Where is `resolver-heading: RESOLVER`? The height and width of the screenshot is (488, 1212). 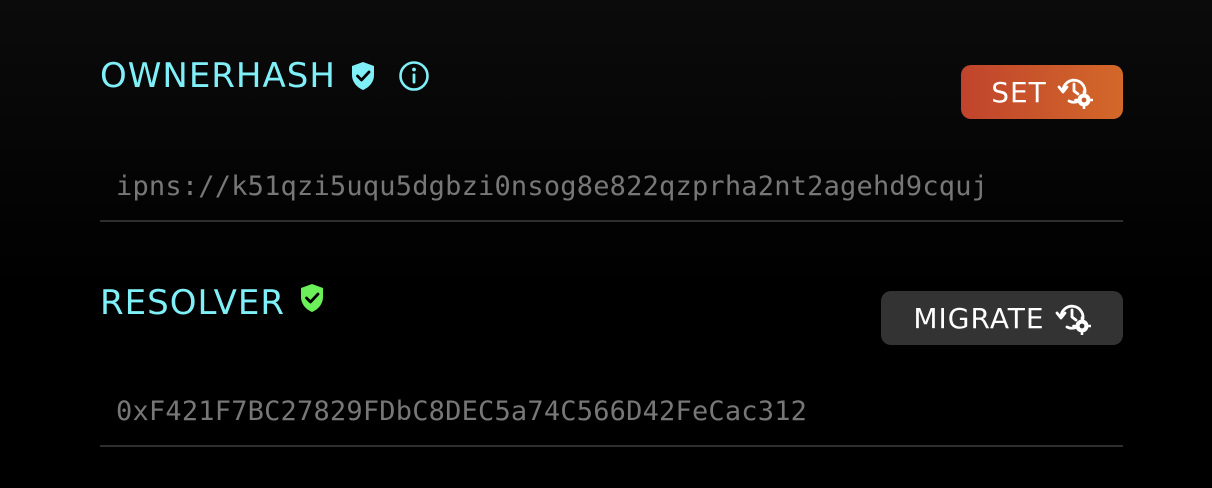 resolver-heading: RESOLVER is located at coordinates (212, 303).